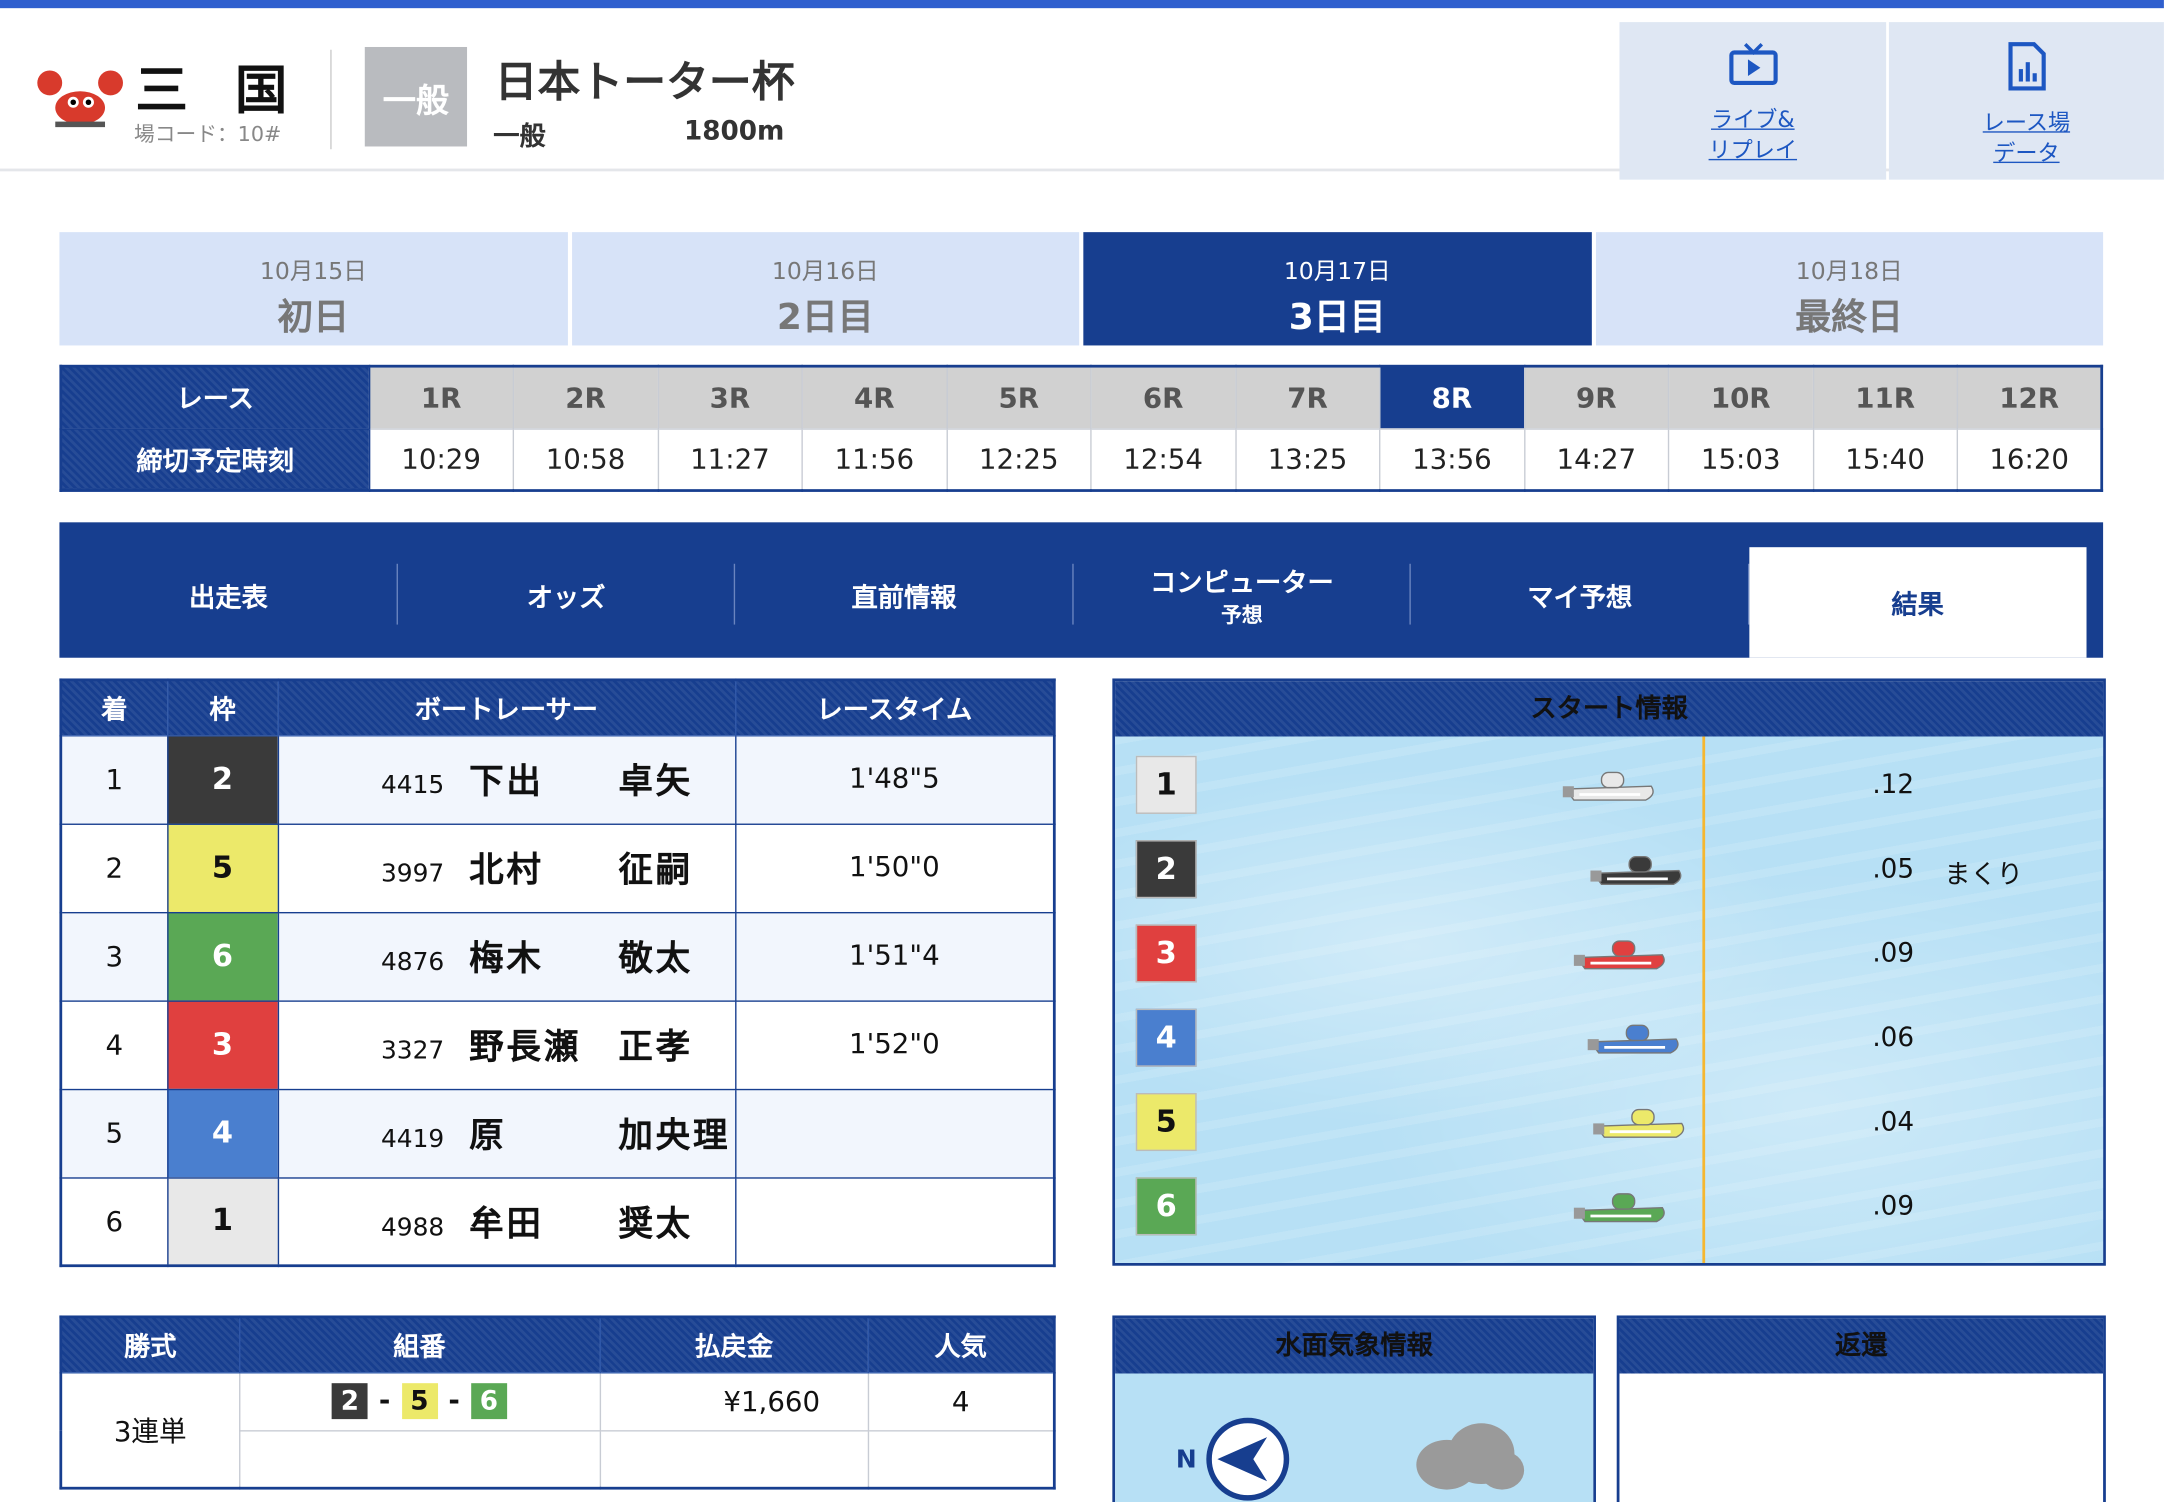 This screenshot has height=1502, width=2164. Describe the element at coordinates (895, 779) in the screenshot. I see `race-time: 1'48"5` at that location.